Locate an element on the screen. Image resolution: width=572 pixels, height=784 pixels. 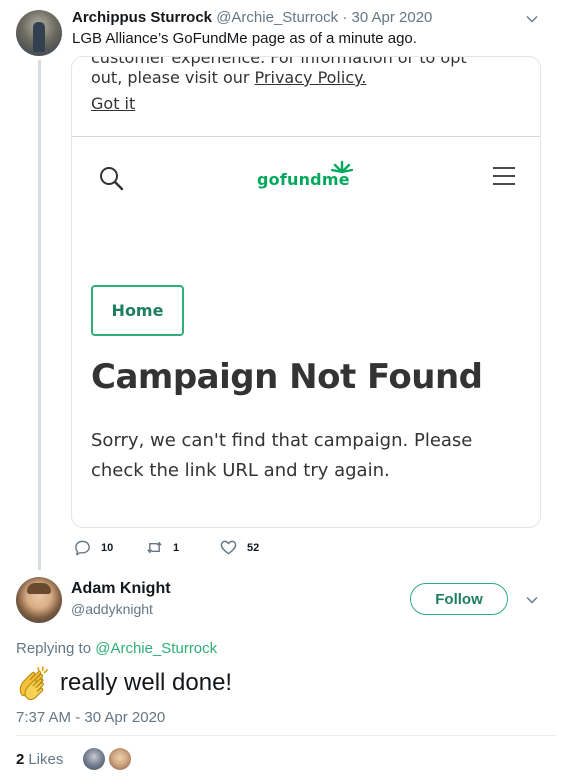
heart-icon is located at coordinates (228, 547).